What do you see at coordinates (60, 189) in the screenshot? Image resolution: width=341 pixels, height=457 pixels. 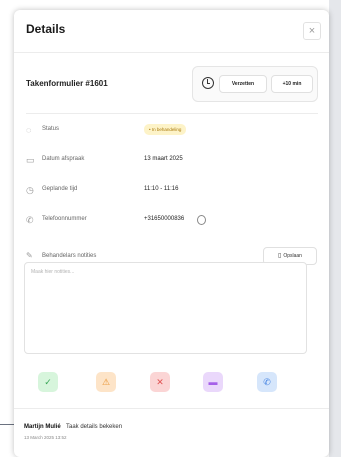 I see `field-label: Geplande tijd` at bounding box center [60, 189].